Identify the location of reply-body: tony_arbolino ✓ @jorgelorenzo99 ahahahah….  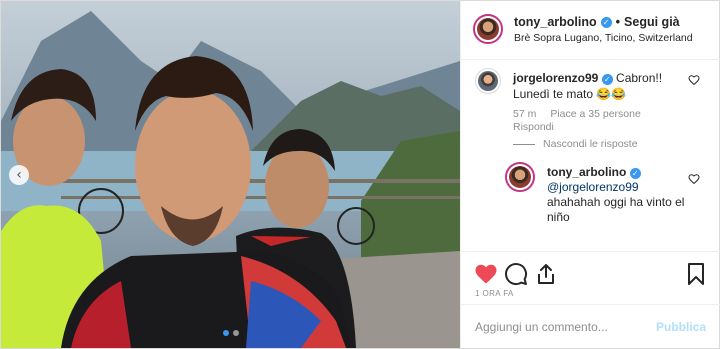
(618, 195).